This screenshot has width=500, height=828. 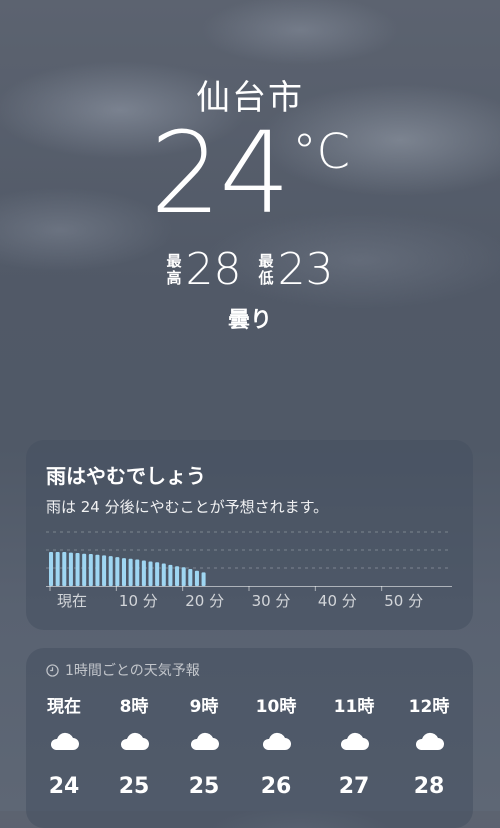 What do you see at coordinates (52, 670) in the screenshot?
I see `clock-icon` at bounding box center [52, 670].